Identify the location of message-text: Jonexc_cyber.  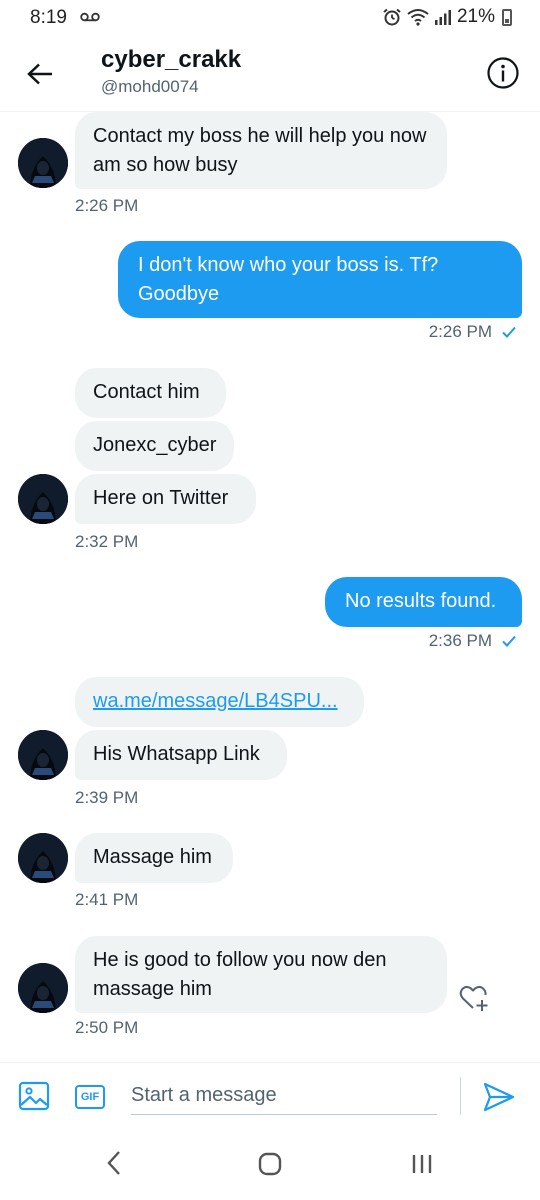
(155, 445).